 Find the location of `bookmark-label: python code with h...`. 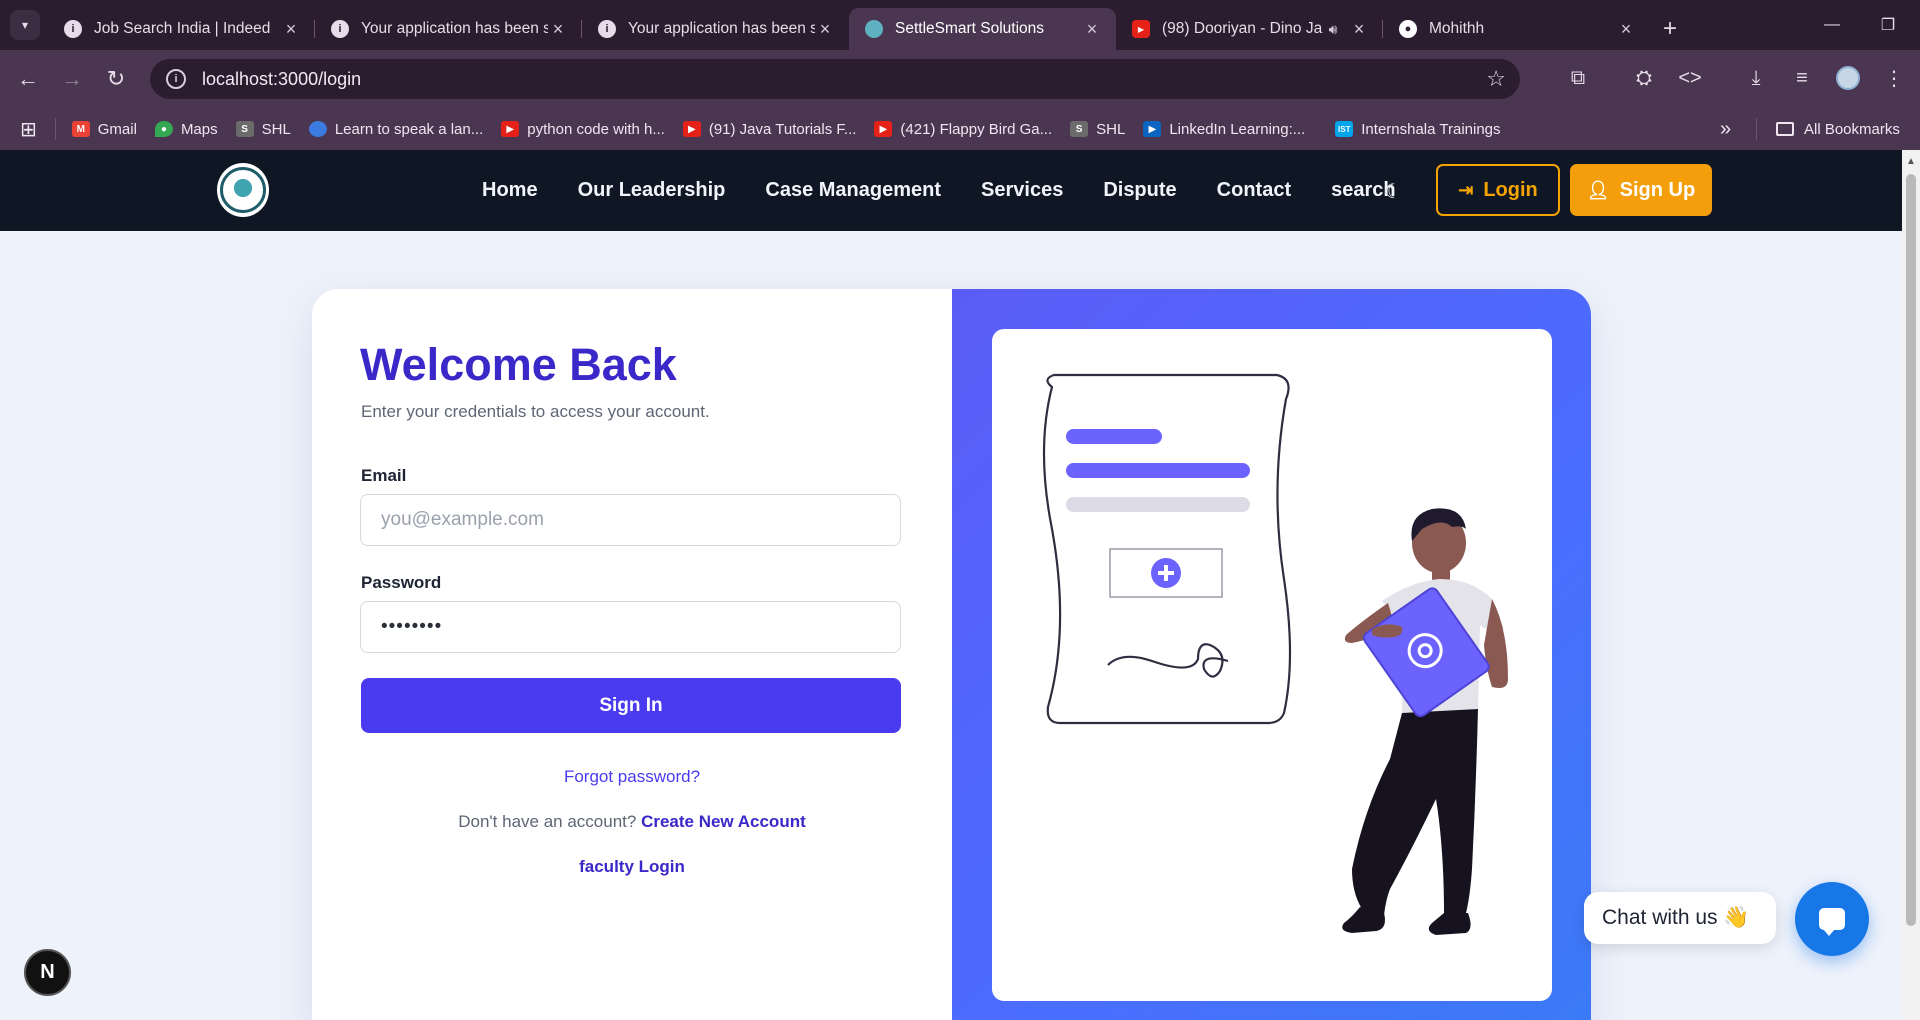

bookmark-label: python code with h... is located at coordinates (596, 129).